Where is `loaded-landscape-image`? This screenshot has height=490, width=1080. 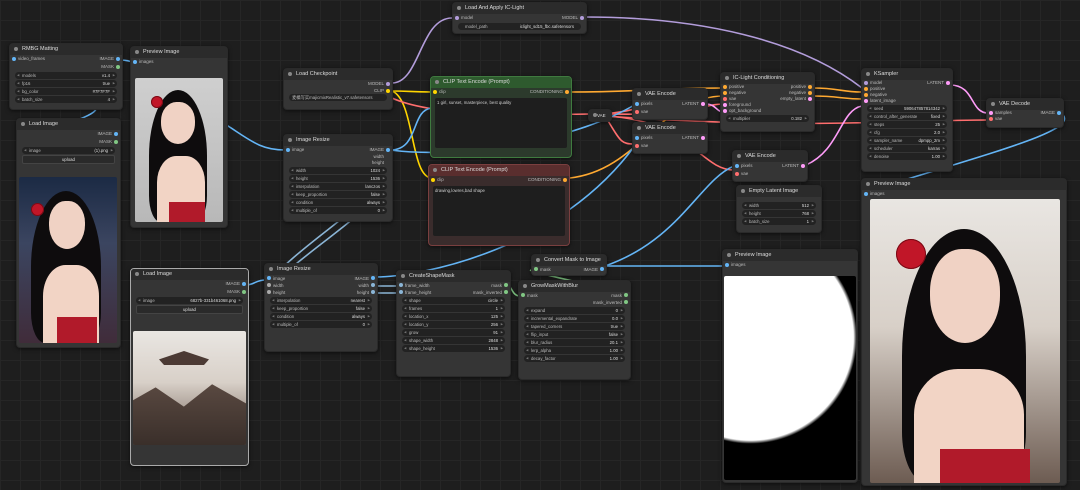
loaded-landscape-image is located at coordinates (189, 388).